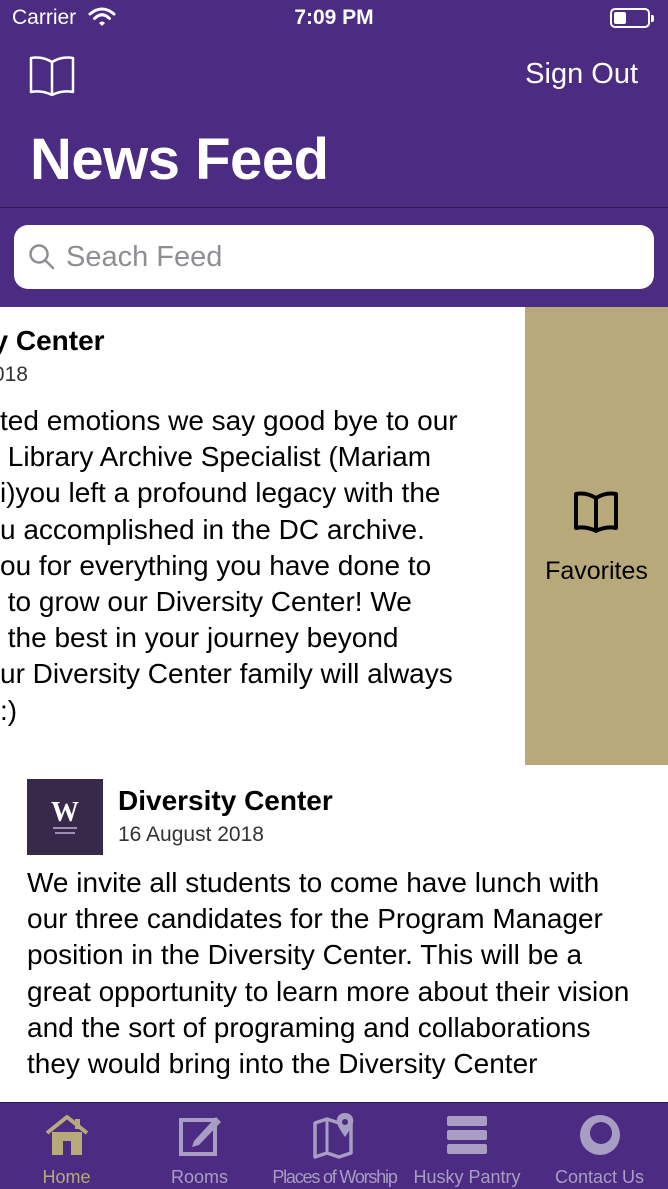 The image size is (668, 1189). What do you see at coordinates (632, 18) in the screenshot?
I see `battery-icon` at bounding box center [632, 18].